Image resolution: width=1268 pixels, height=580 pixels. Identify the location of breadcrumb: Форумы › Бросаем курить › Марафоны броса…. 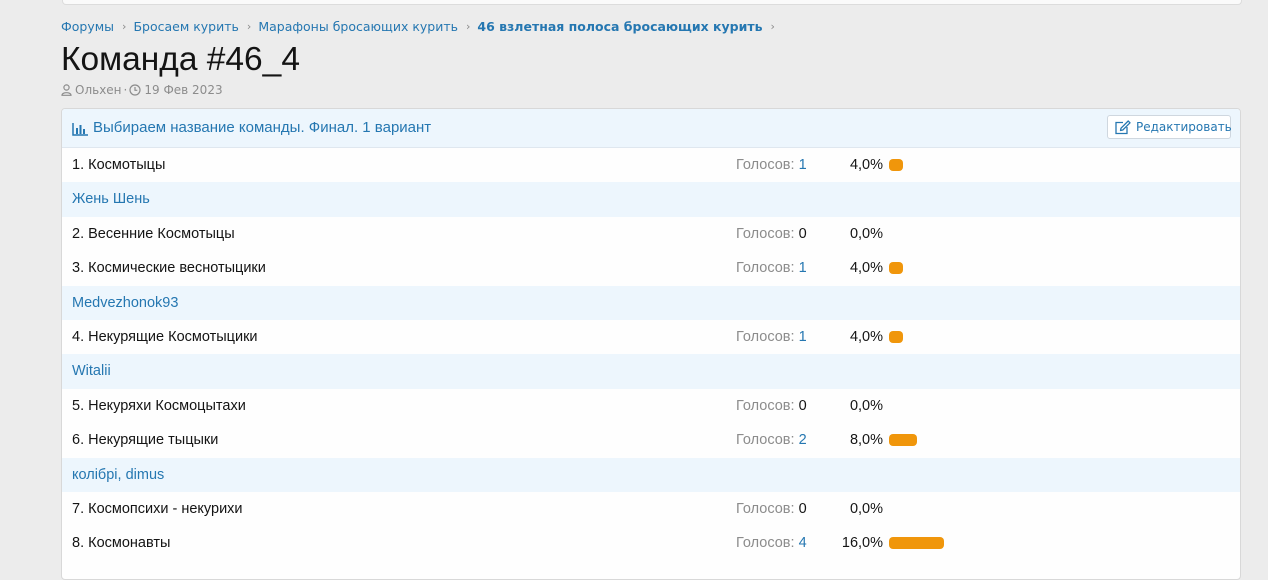
(421, 26).